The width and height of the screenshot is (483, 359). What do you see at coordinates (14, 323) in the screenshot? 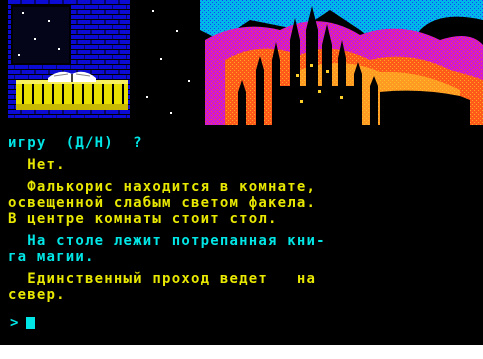
I see `prompt-symbol: >` at bounding box center [14, 323].